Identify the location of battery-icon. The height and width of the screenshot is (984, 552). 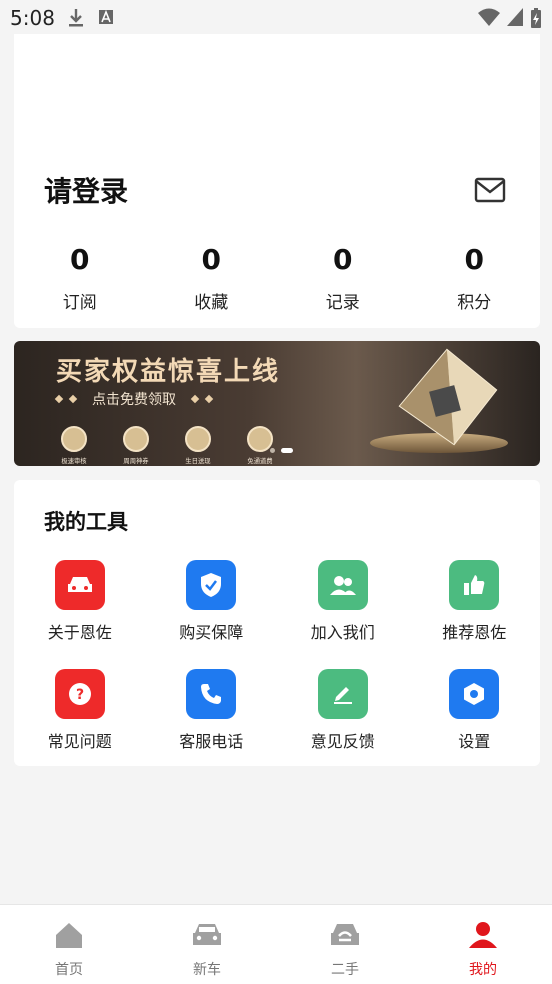
(536, 18).